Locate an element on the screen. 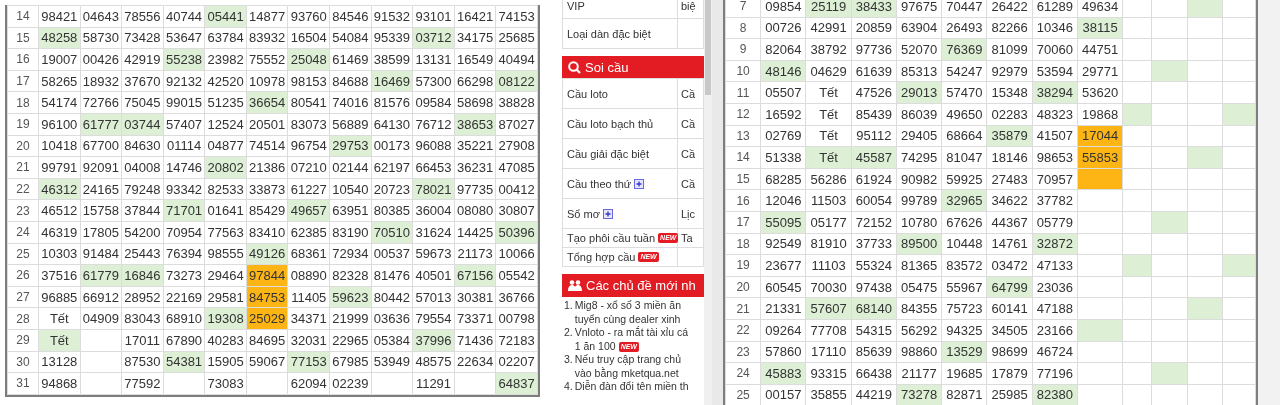  table-cell: 21386 is located at coordinates (267, 167).